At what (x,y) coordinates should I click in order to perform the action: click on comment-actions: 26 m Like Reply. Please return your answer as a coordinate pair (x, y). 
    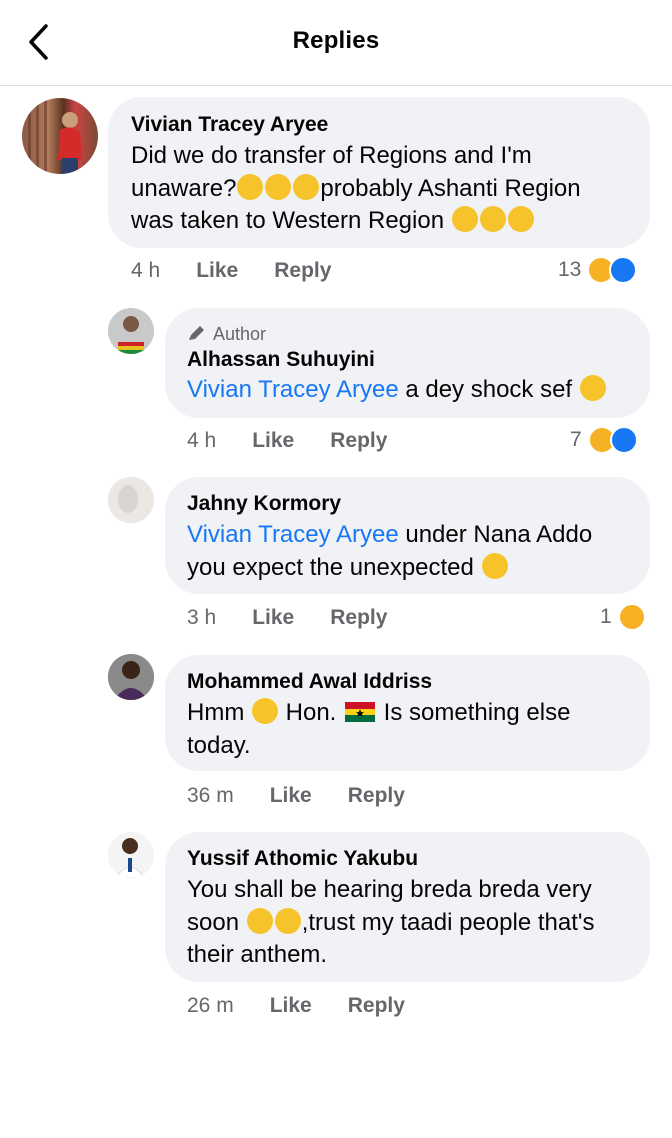
    Looking at the image, I should click on (314, 1006).